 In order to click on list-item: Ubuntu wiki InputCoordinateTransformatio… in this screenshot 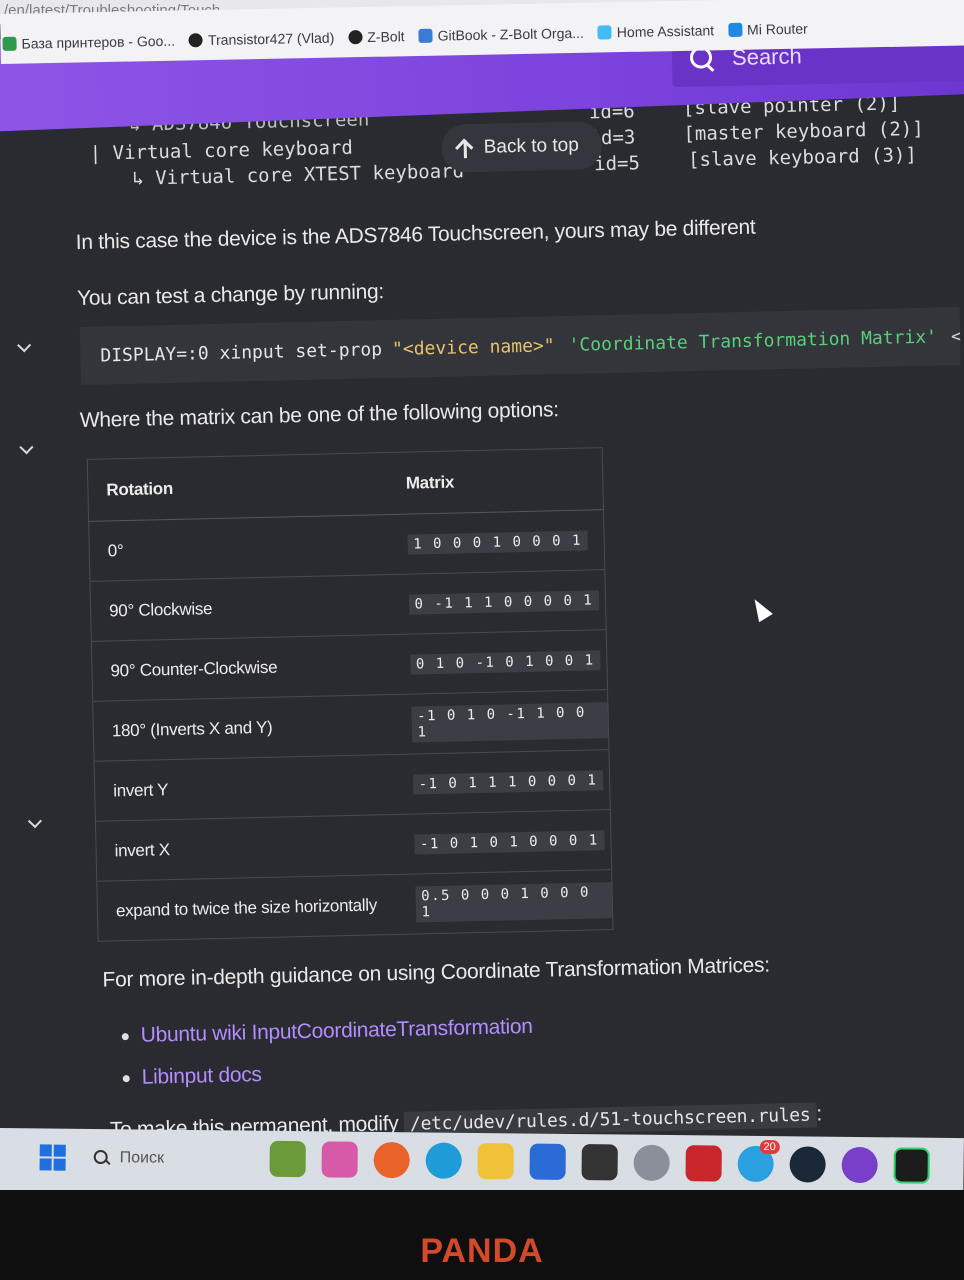, I will do `click(327, 1031)`.